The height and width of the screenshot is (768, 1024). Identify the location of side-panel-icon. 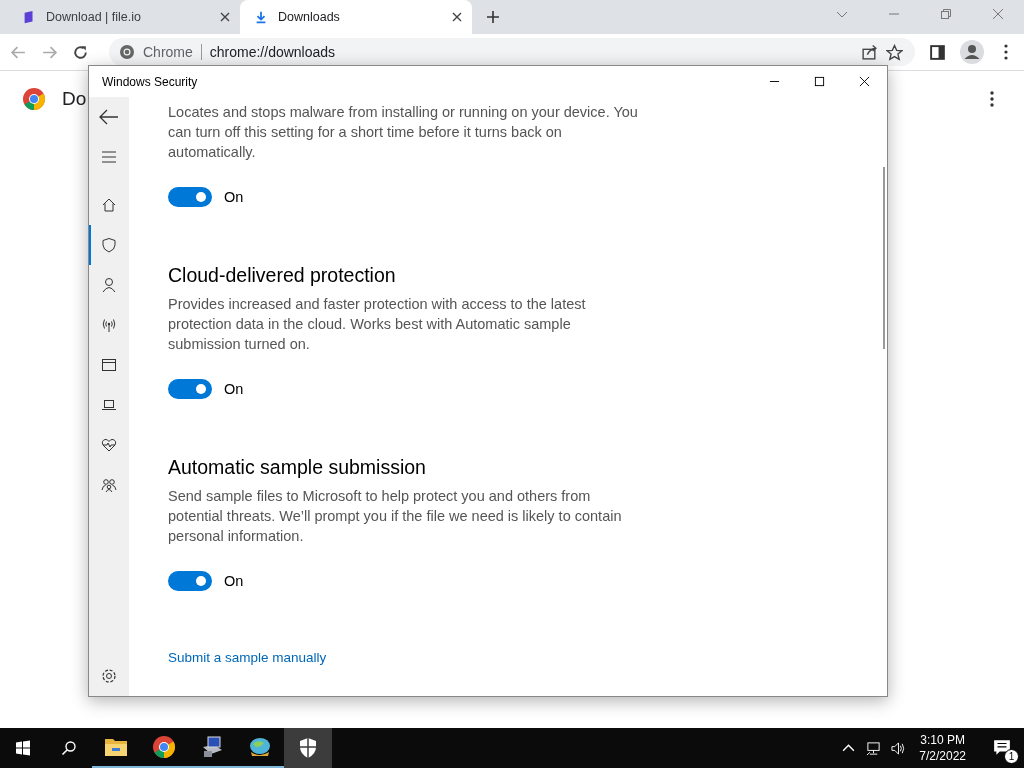
(937, 52).